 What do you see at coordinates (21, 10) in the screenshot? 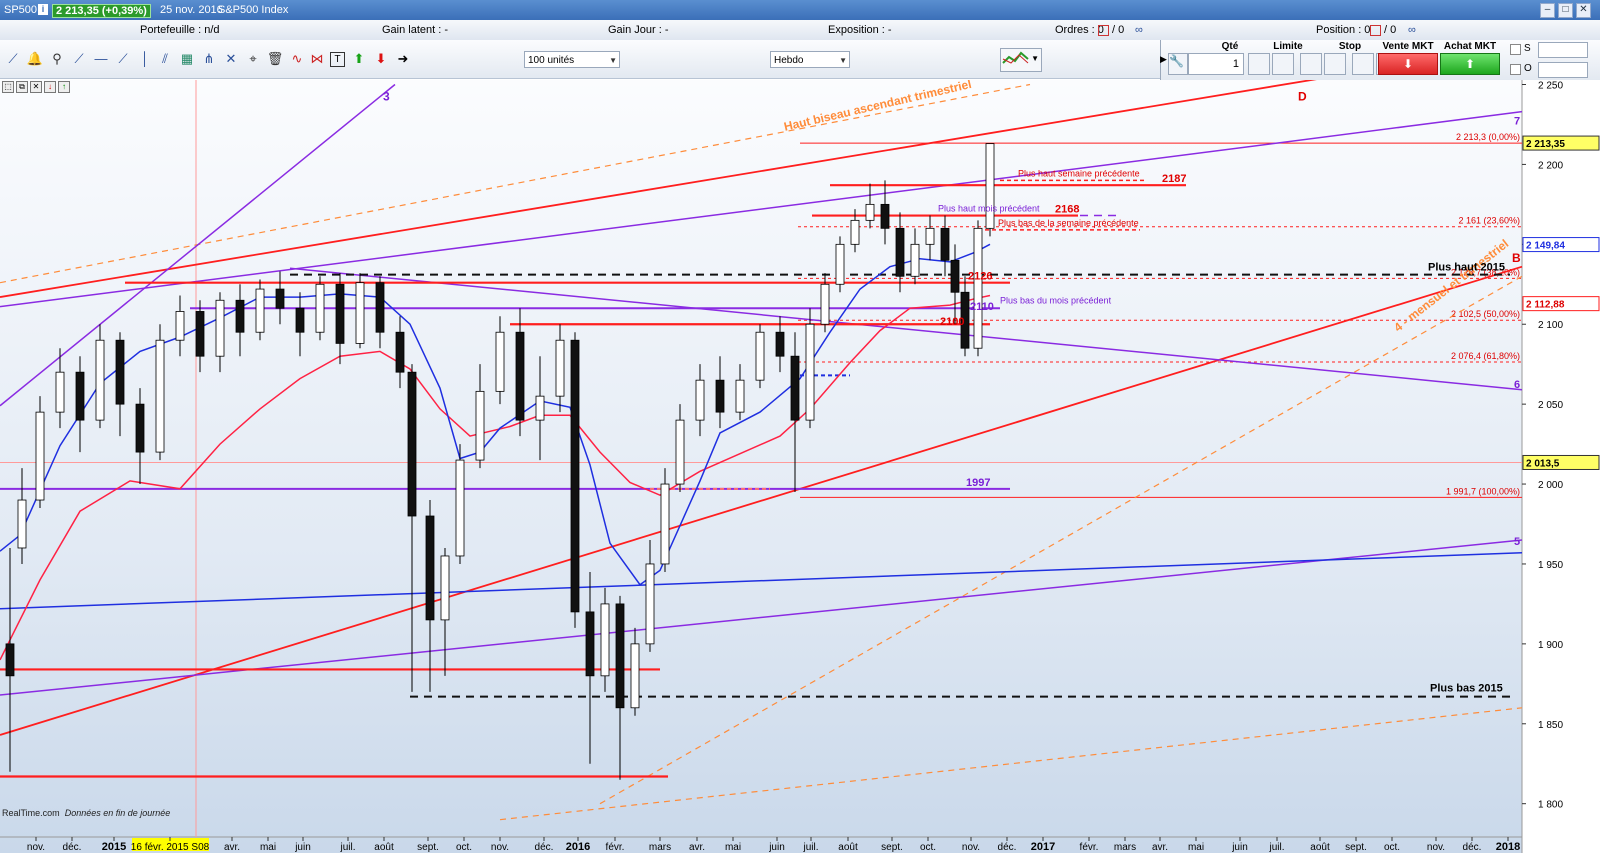
I see `symbol-label: SP500` at bounding box center [21, 10].